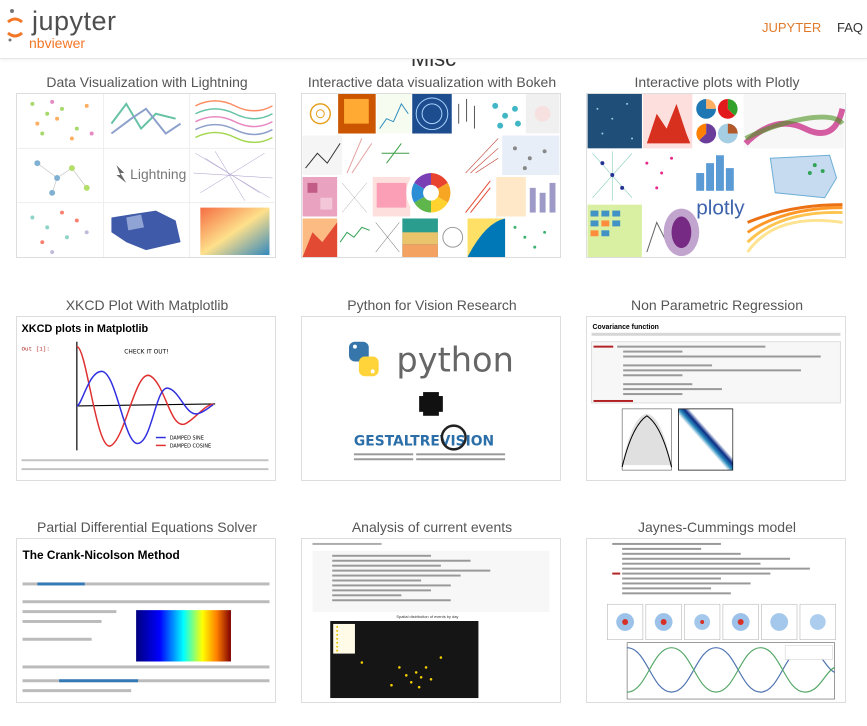 This screenshot has width=867, height=726. I want to click on thumbnail-image: Covariance function, so click(716, 398).